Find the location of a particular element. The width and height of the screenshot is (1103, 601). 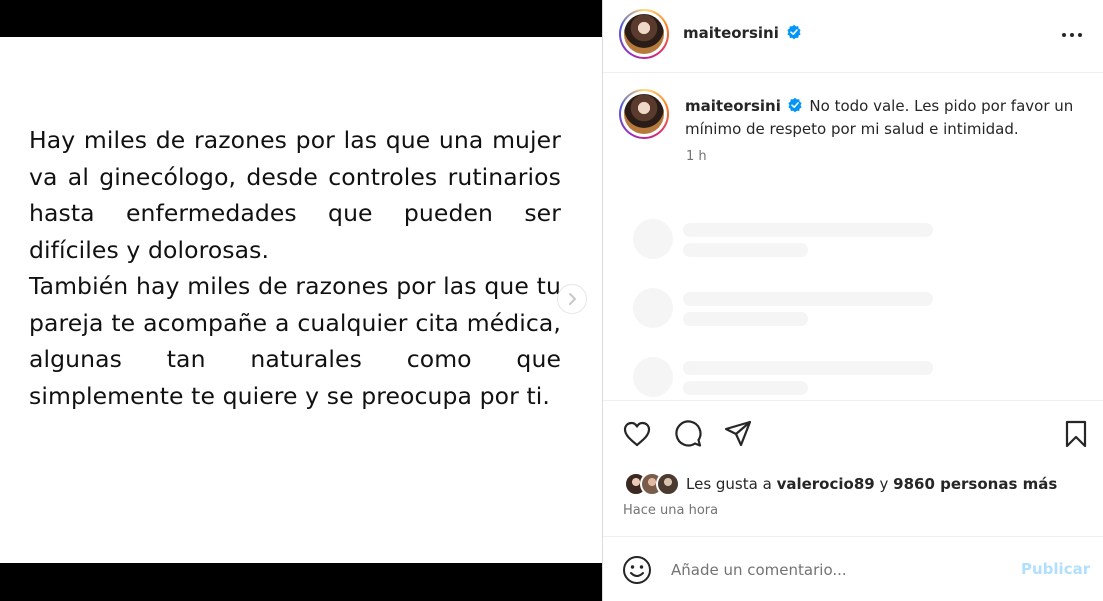

save-button is located at coordinates (1076, 434).